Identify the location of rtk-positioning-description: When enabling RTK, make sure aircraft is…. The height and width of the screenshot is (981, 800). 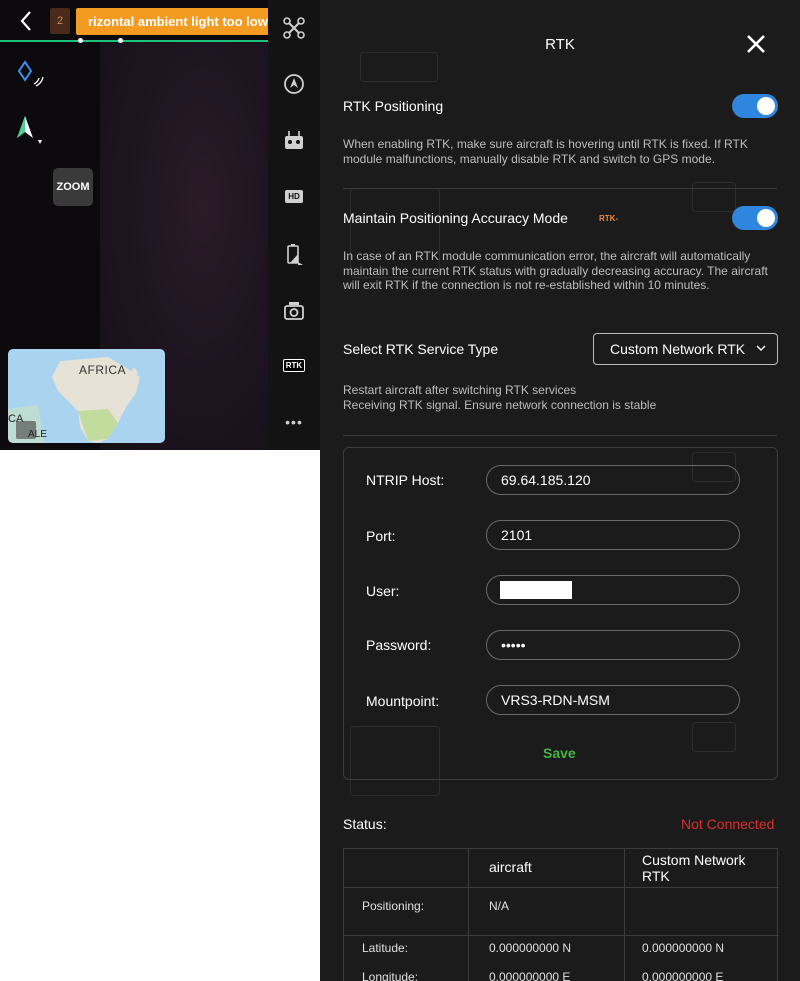
(545, 151).